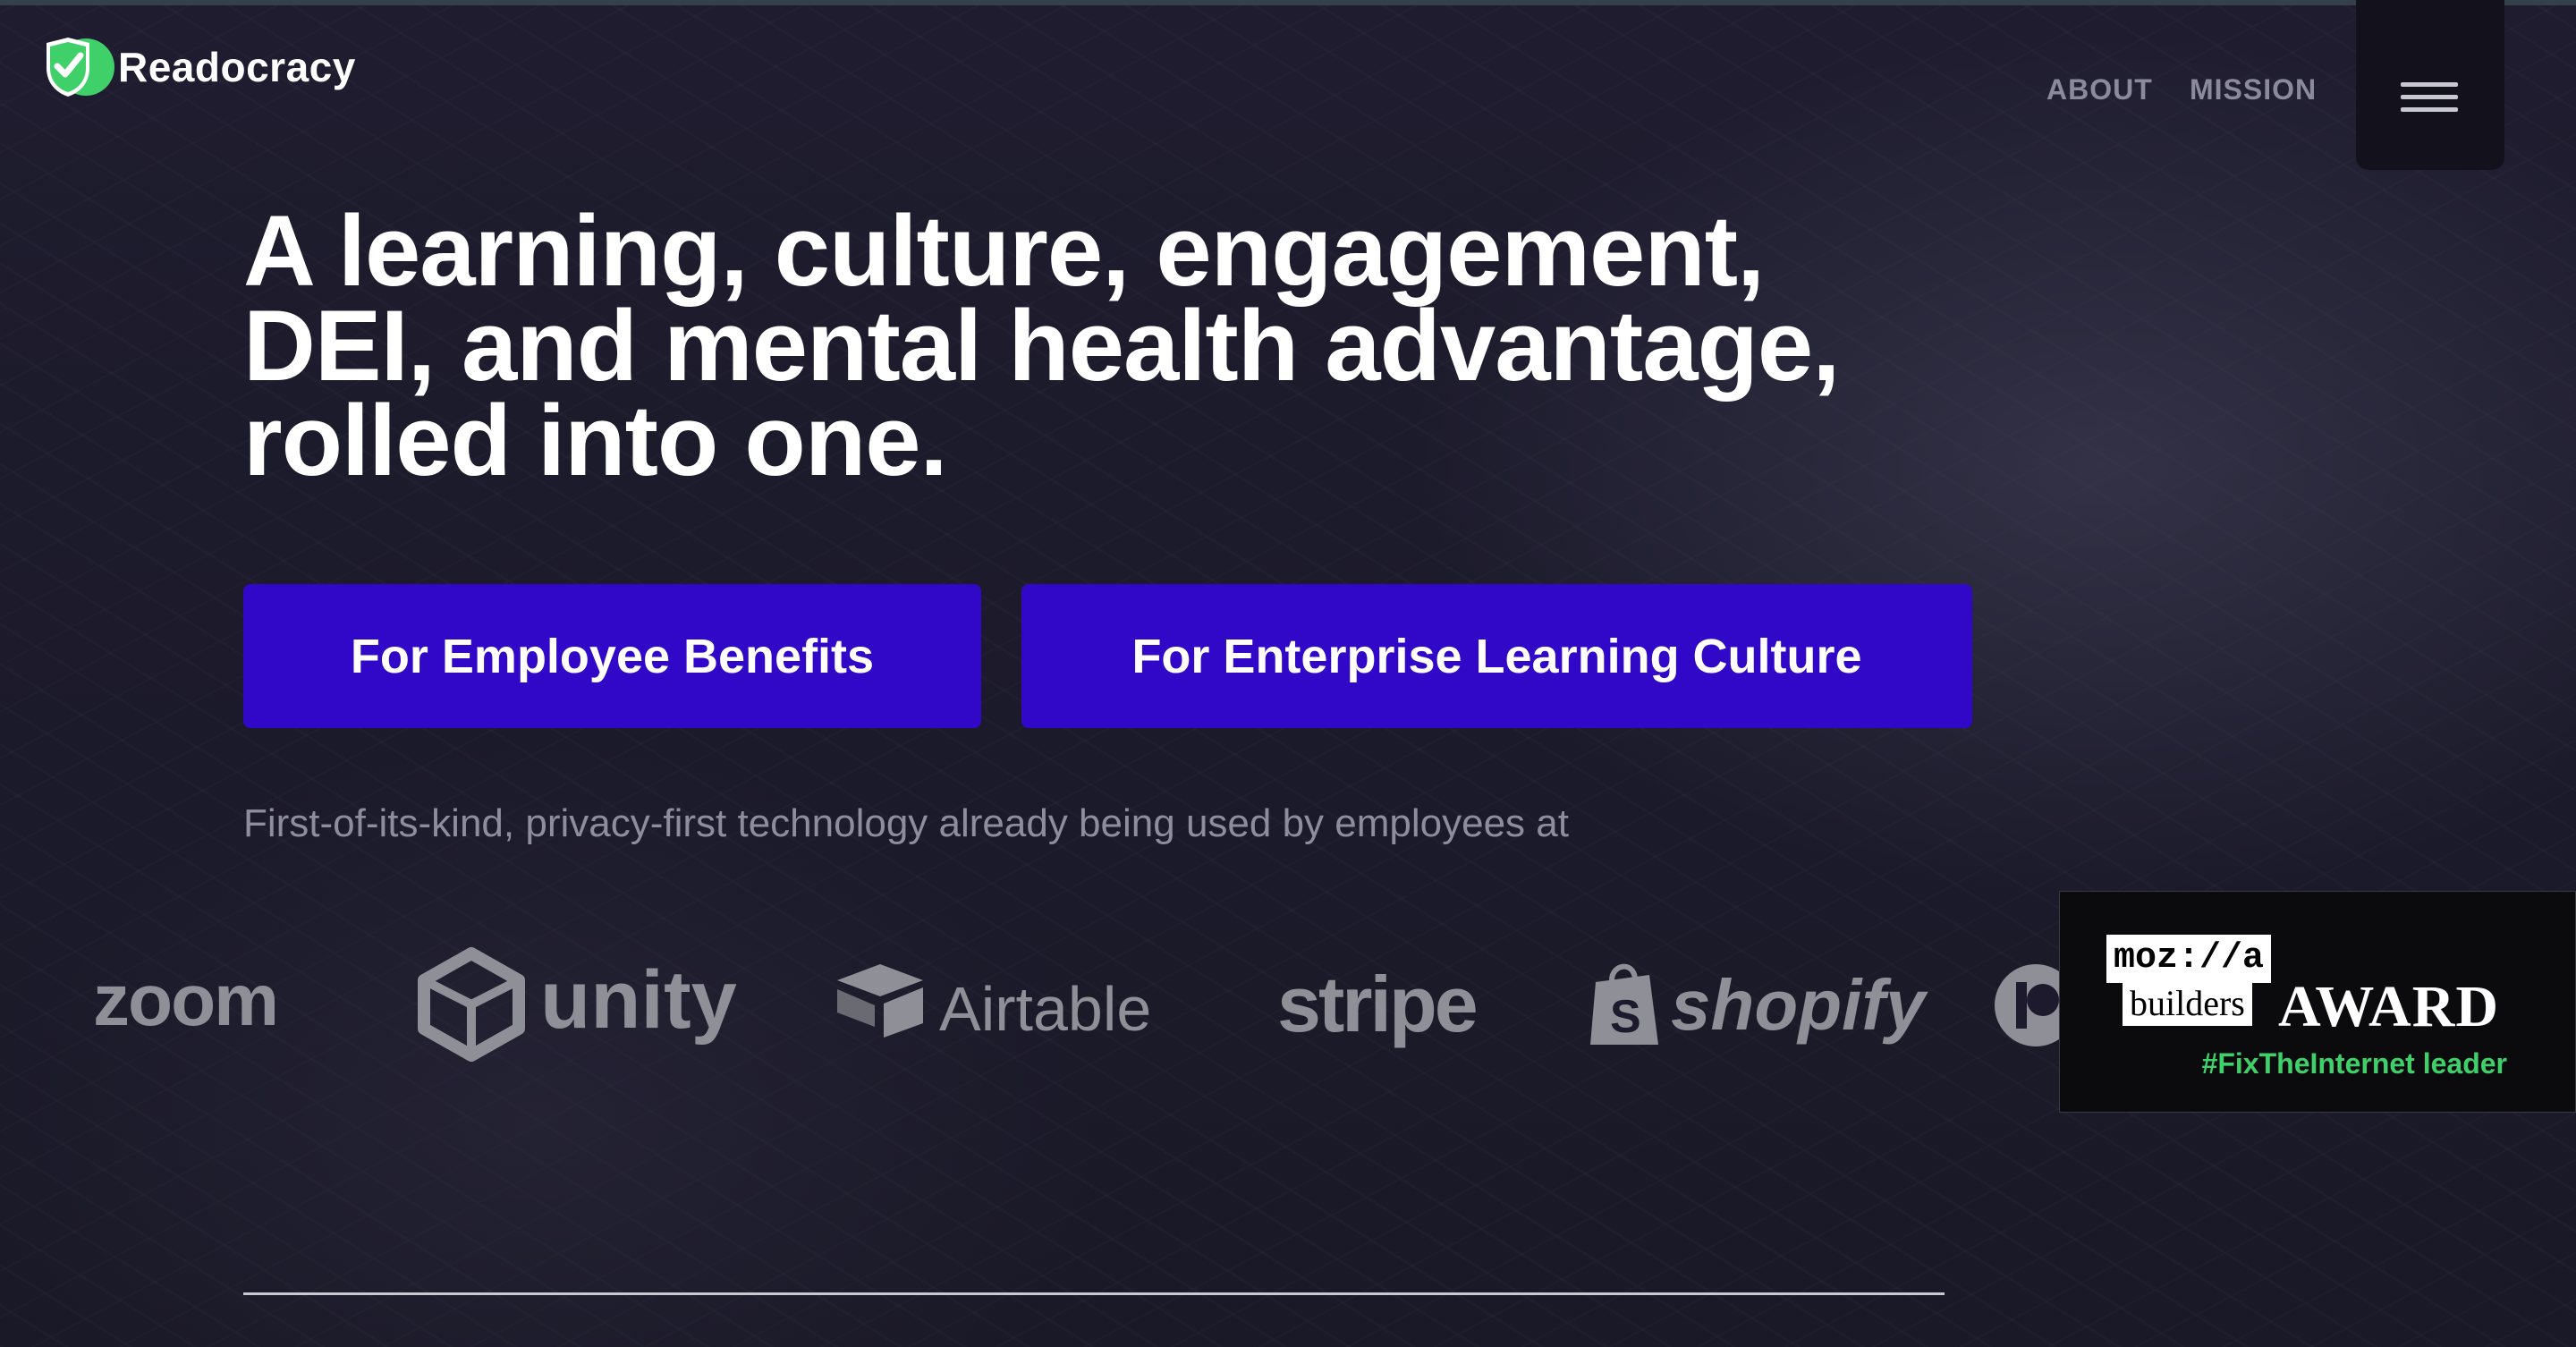 The image size is (2576, 1347). What do you see at coordinates (1004, 251) in the screenshot?
I see `headline-line: A learning, culture, engagement,` at bounding box center [1004, 251].